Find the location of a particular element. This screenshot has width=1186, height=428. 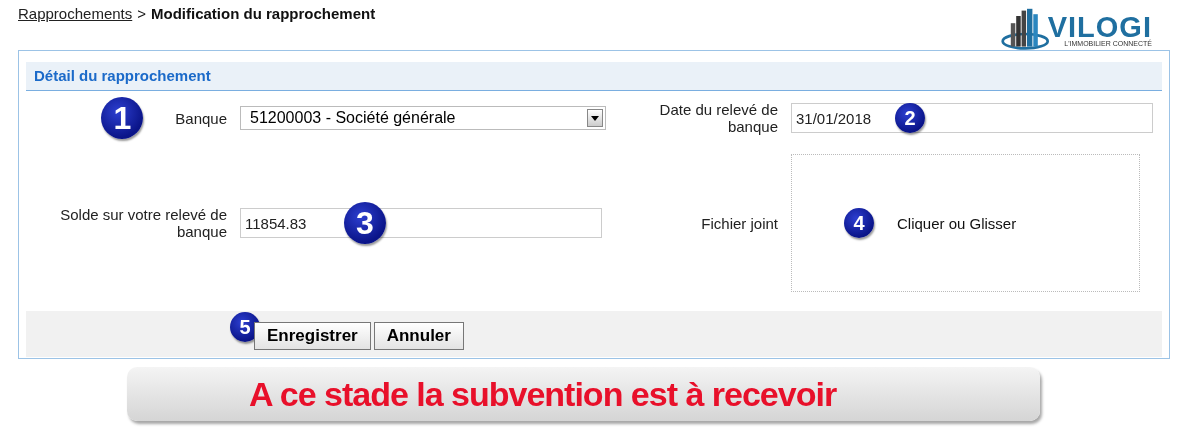

file-drop-zone: 4 Cliquer ou Glisser is located at coordinates (965, 223).